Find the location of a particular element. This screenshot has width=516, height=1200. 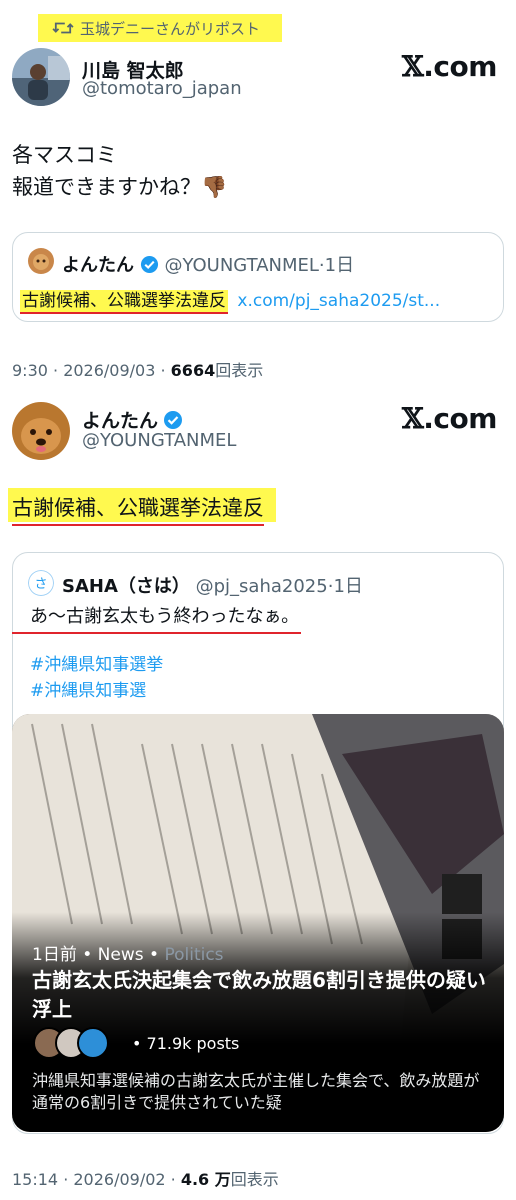

author-name-row: よんたん is located at coordinates (132, 419).